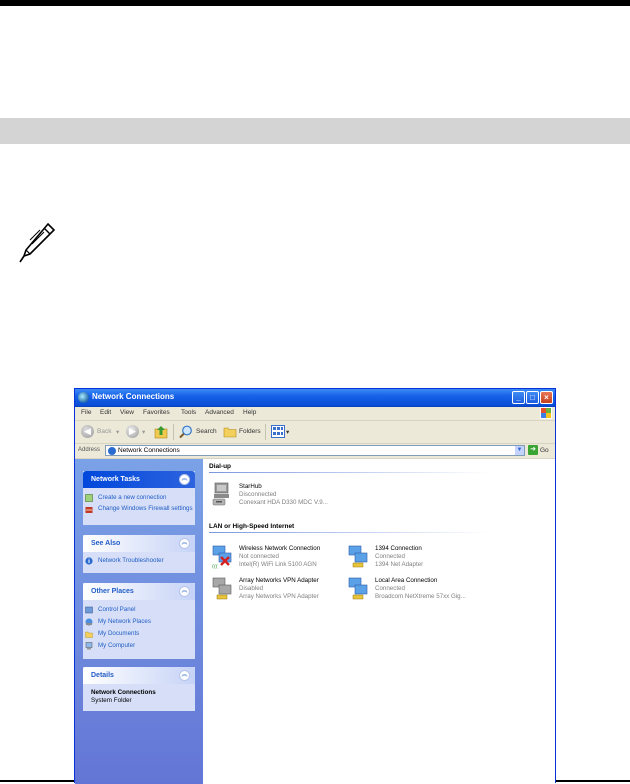 Image resolution: width=630 pixels, height=784 pixels. What do you see at coordinates (519, 450) in the screenshot?
I see `address-dropdown-icon: ▼` at bounding box center [519, 450].